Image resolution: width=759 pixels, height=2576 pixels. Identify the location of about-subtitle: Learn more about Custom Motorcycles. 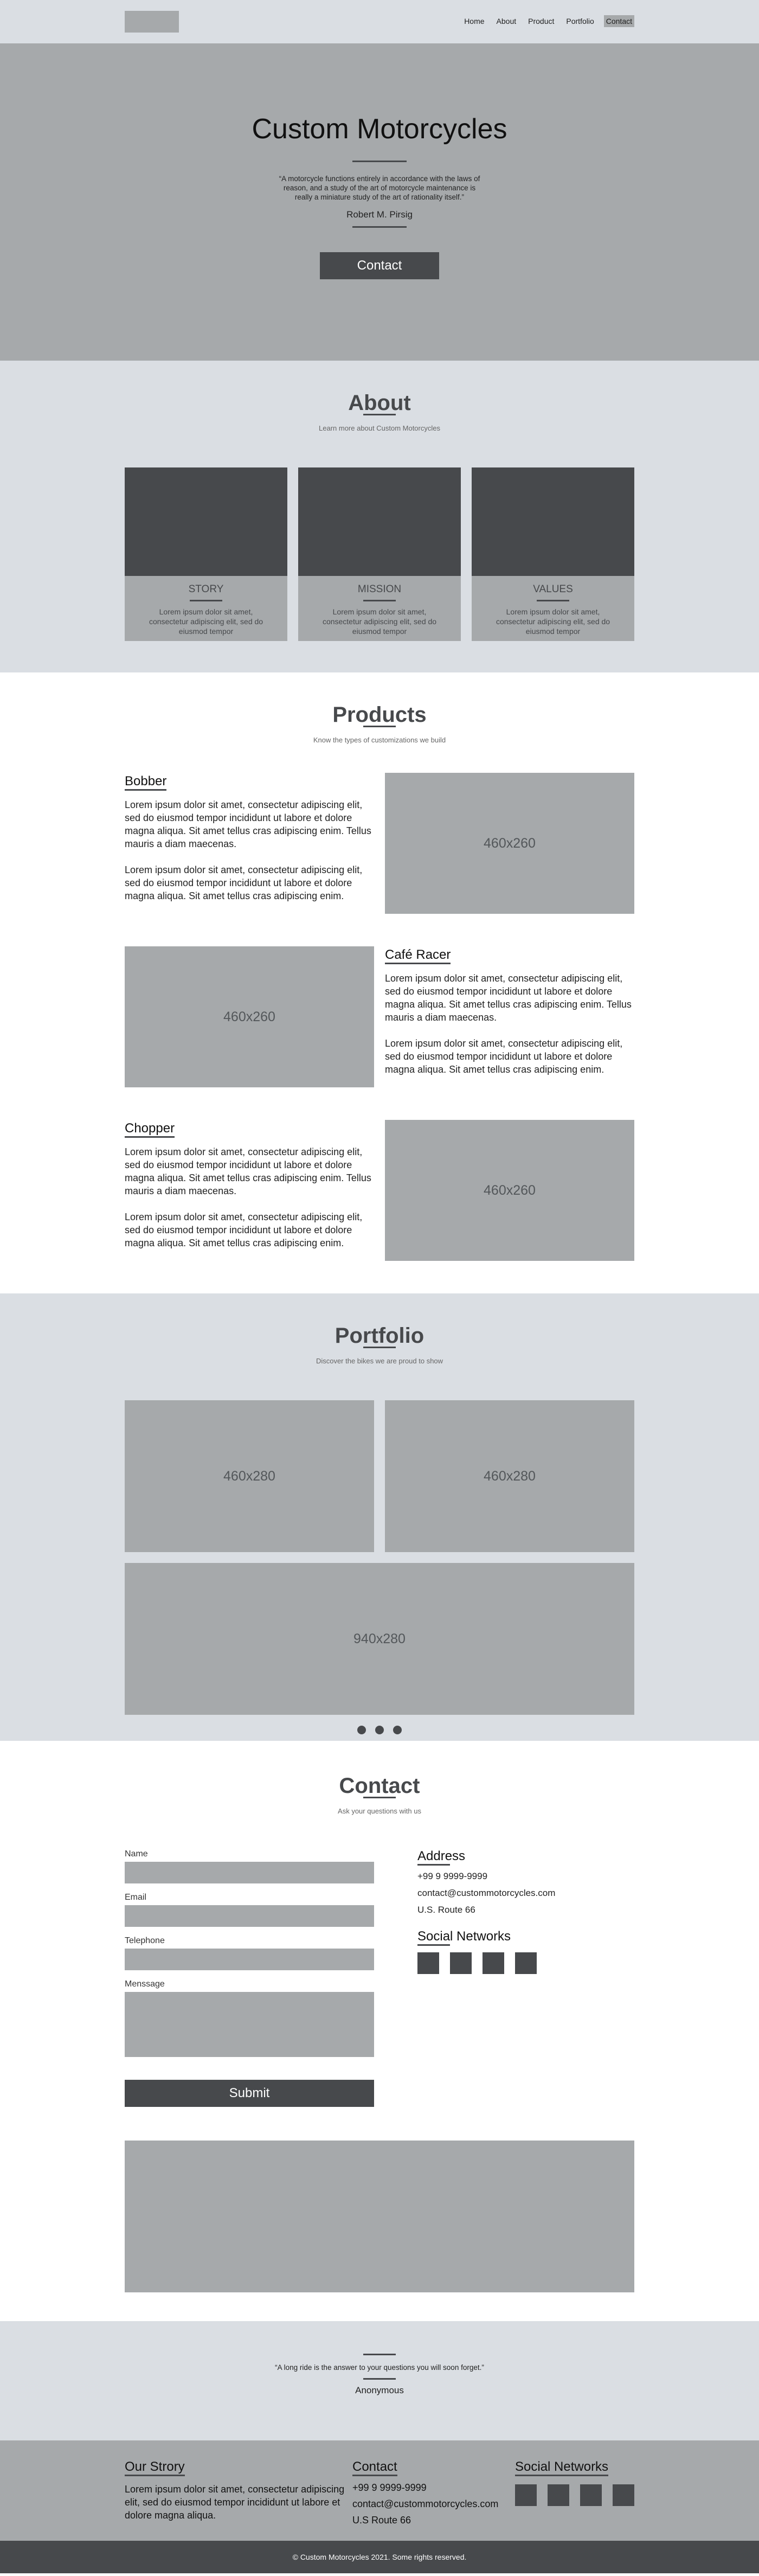
(379, 428).